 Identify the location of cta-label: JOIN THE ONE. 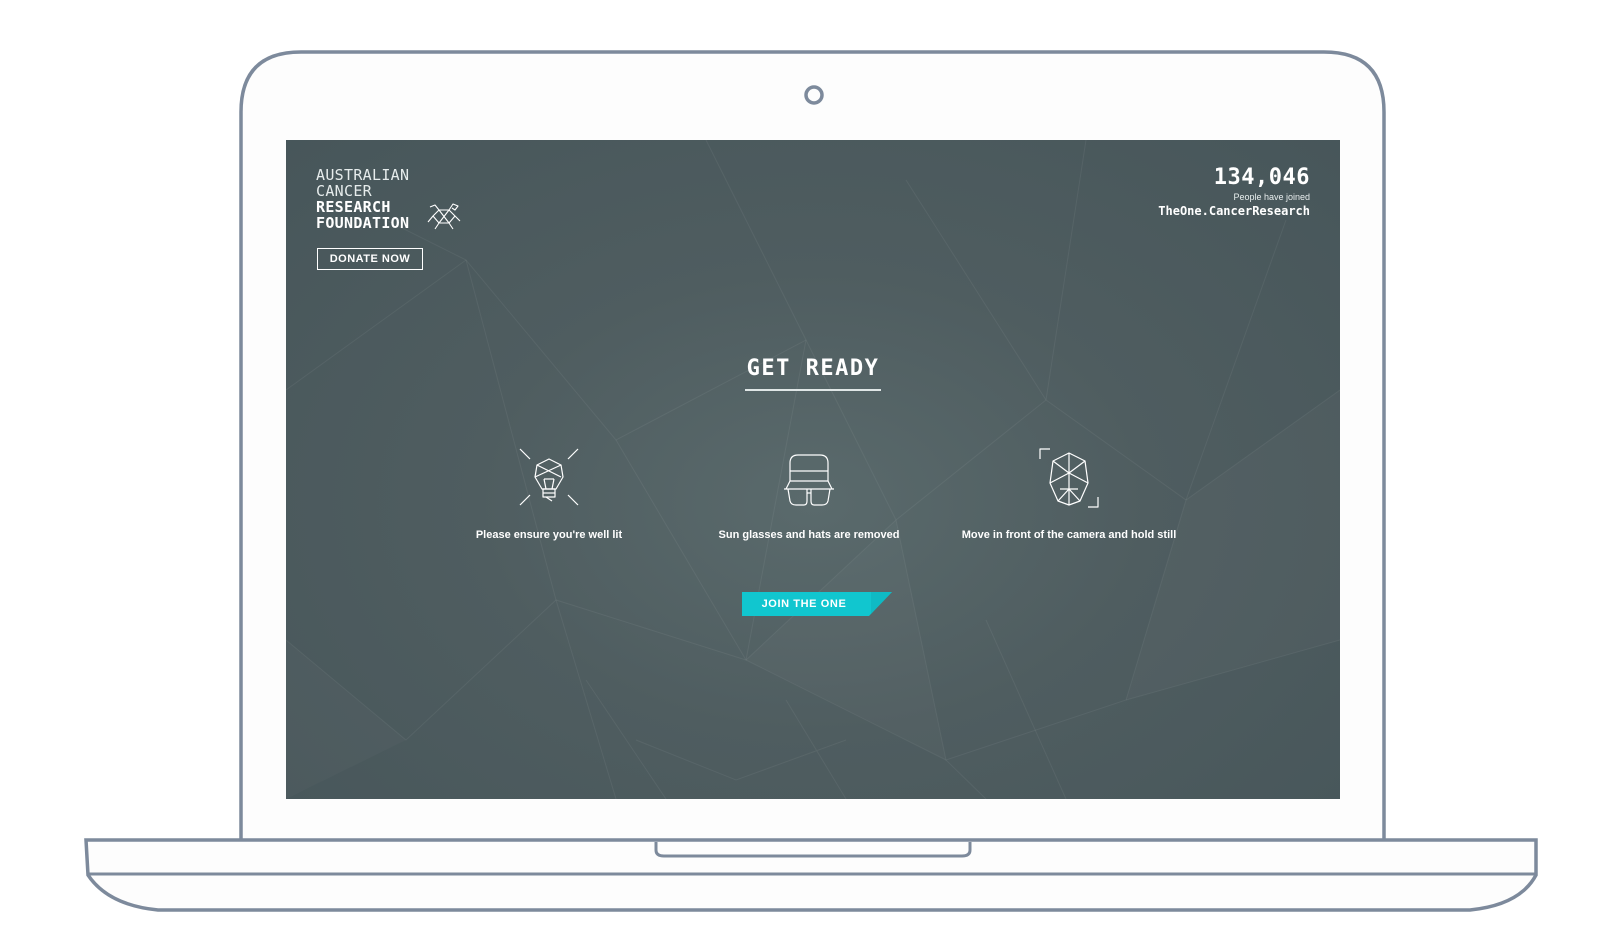
(804, 604).